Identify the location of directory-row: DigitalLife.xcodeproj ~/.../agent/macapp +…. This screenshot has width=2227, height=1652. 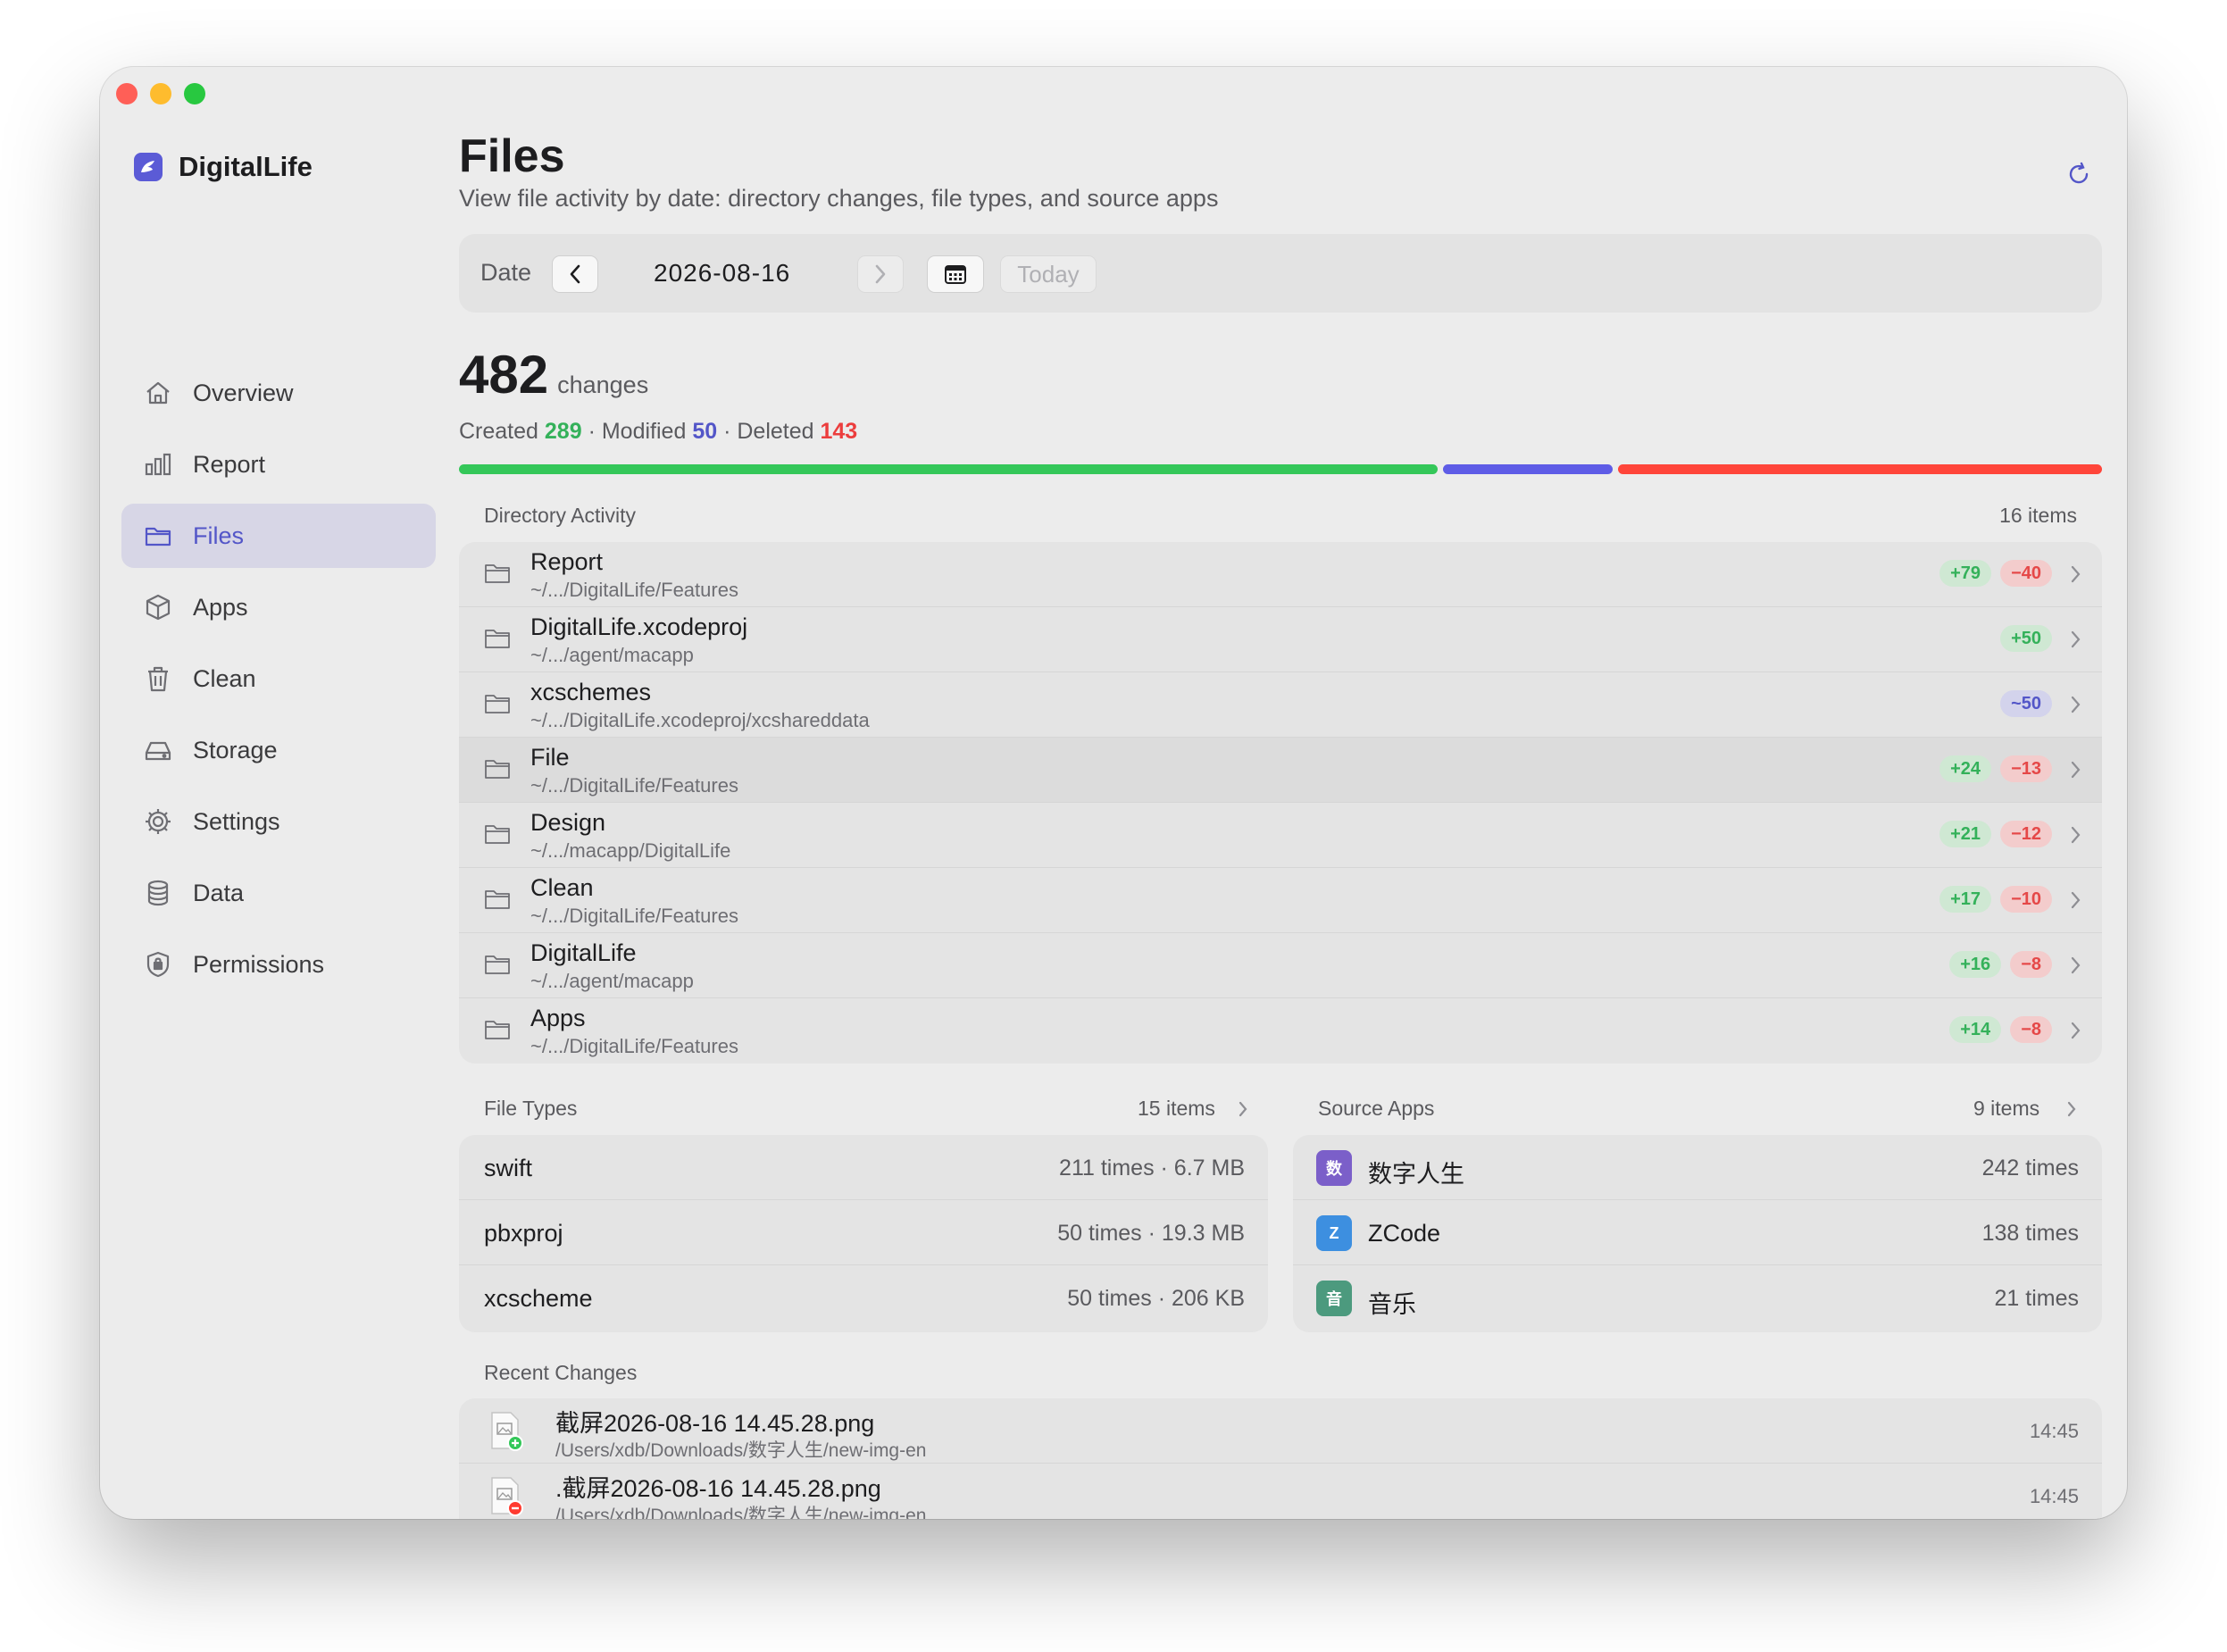
(1280, 639).